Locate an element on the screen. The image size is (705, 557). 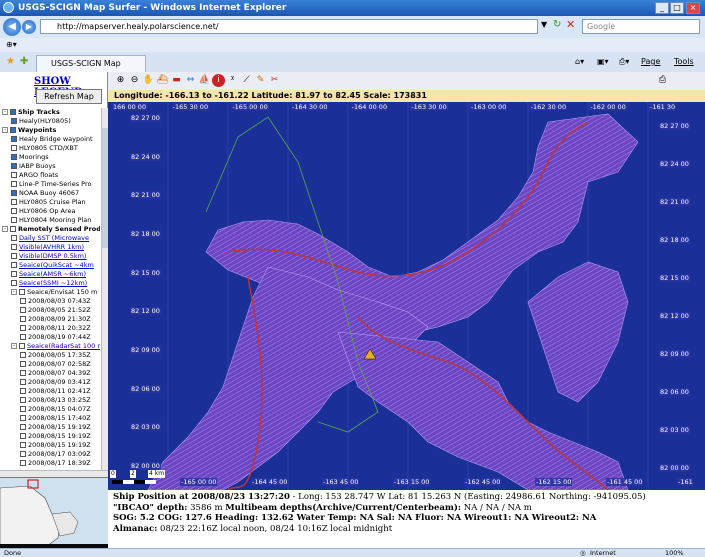
back-icon: ◀ is located at coordinates (12, 27).